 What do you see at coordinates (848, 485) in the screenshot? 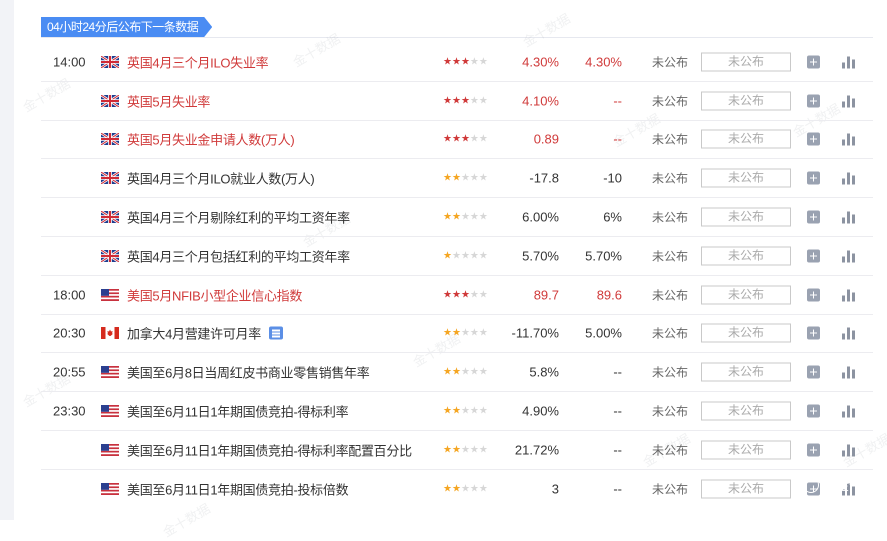
I see `brand-text: @金十杯` at bounding box center [848, 485].